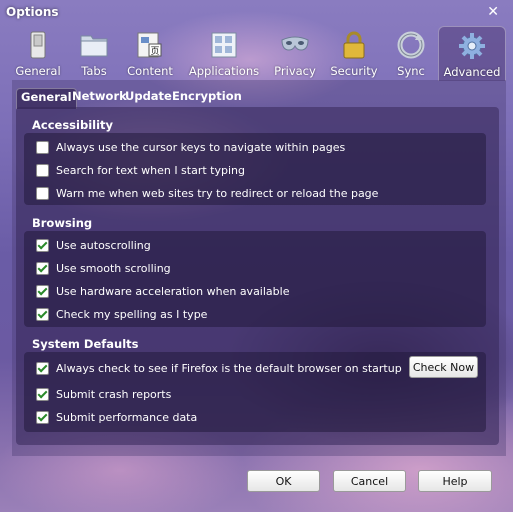 The height and width of the screenshot is (512, 513). What do you see at coordinates (443, 367) in the screenshot?
I see `check-now-button: Check Now` at bounding box center [443, 367].